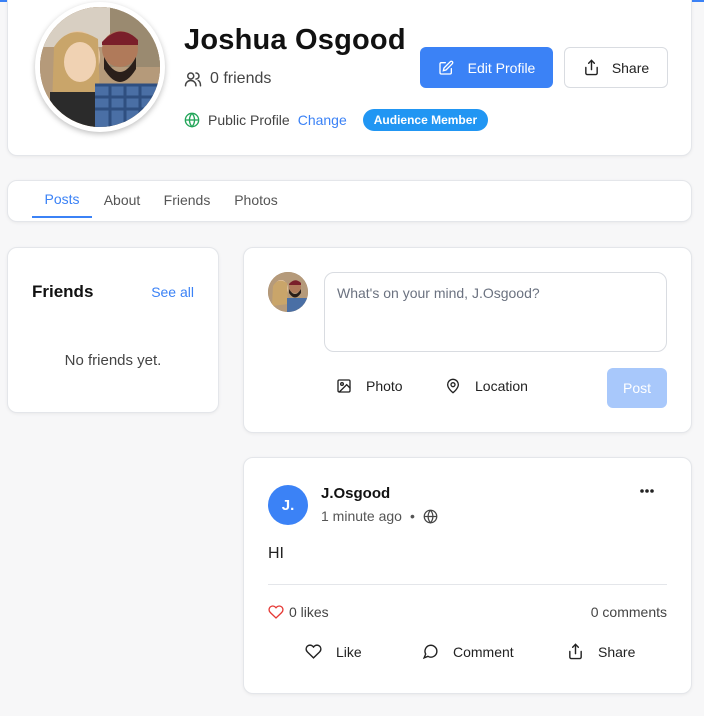 This screenshot has width=704, height=716. I want to click on post-meta: 1 minute ago •, so click(379, 516).